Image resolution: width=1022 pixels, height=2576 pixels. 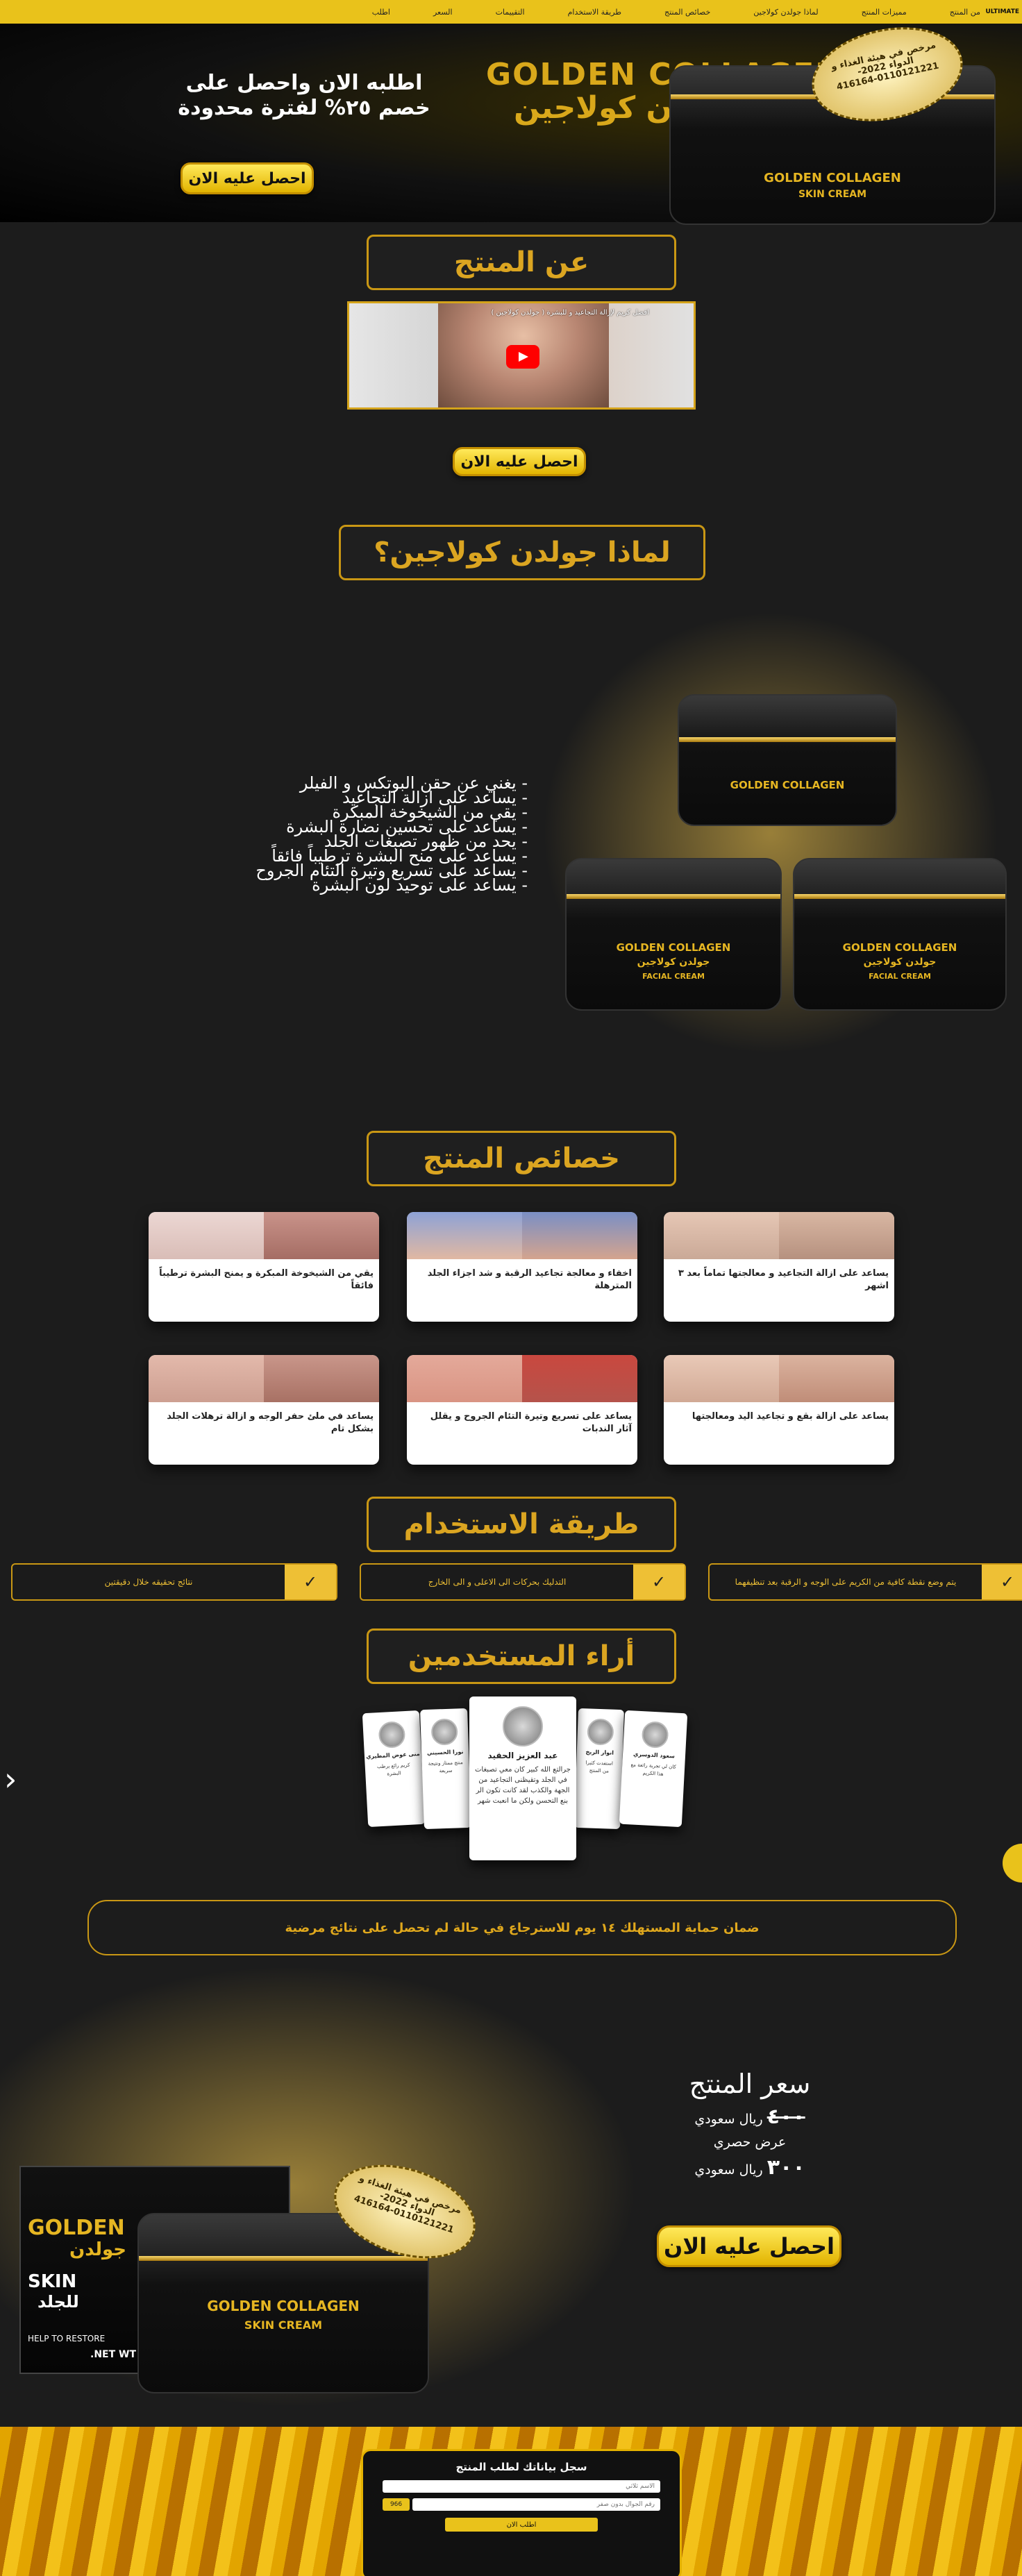 I want to click on review-text: كان لي تجربة رائعة مع هذا الكريم, so click(x=653, y=1769).